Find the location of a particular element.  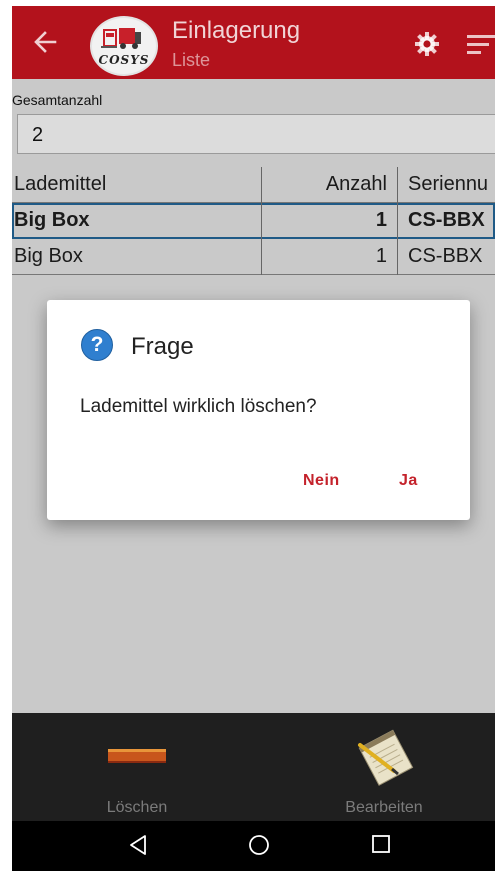

bottom-action-bar: Löschen Bearbeiten is located at coordinates (253, 767).